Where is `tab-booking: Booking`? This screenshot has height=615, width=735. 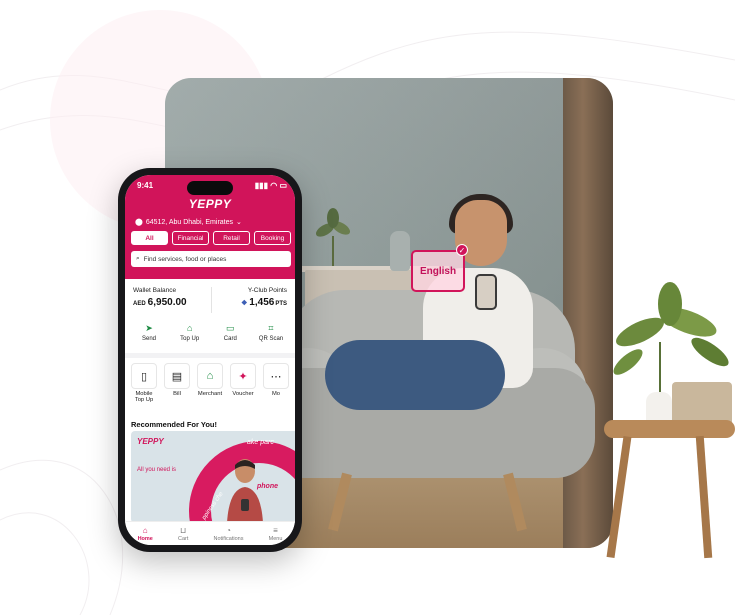 tab-booking: Booking is located at coordinates (272, 238).